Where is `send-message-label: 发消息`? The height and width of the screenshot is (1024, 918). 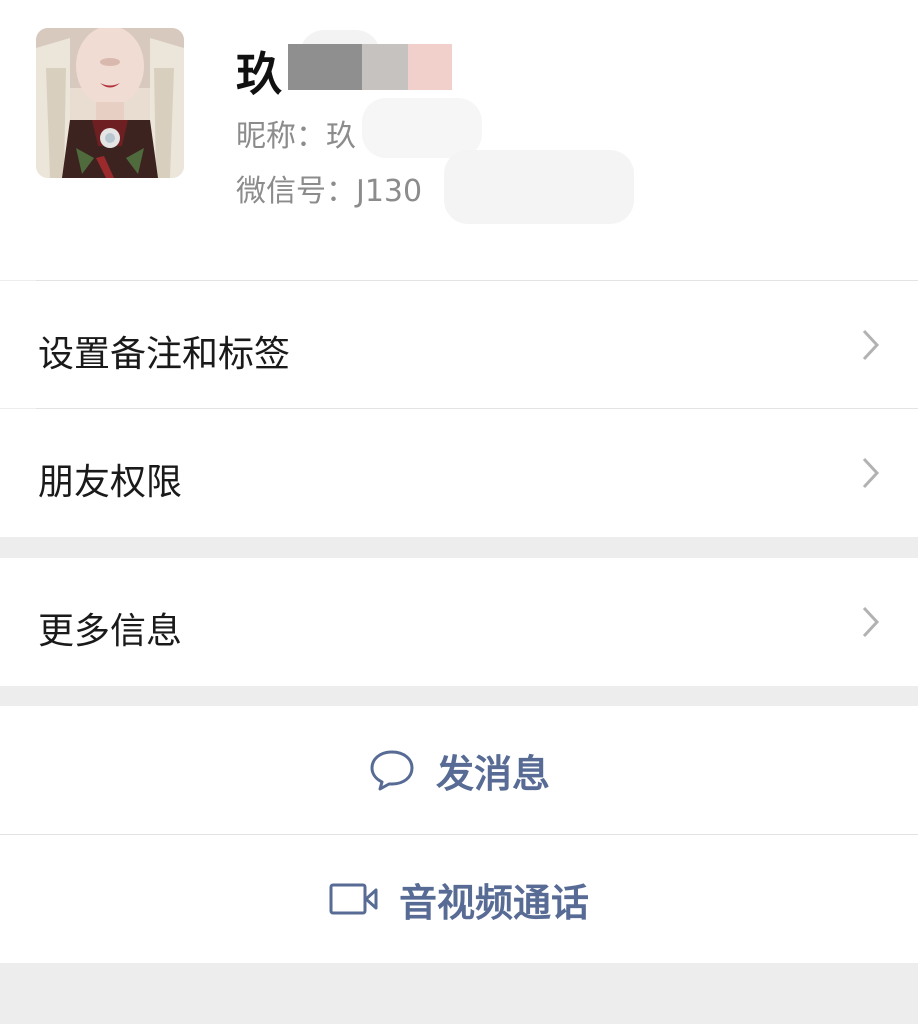 send-message-label: 发消息 is located at coordinates (492, 773).